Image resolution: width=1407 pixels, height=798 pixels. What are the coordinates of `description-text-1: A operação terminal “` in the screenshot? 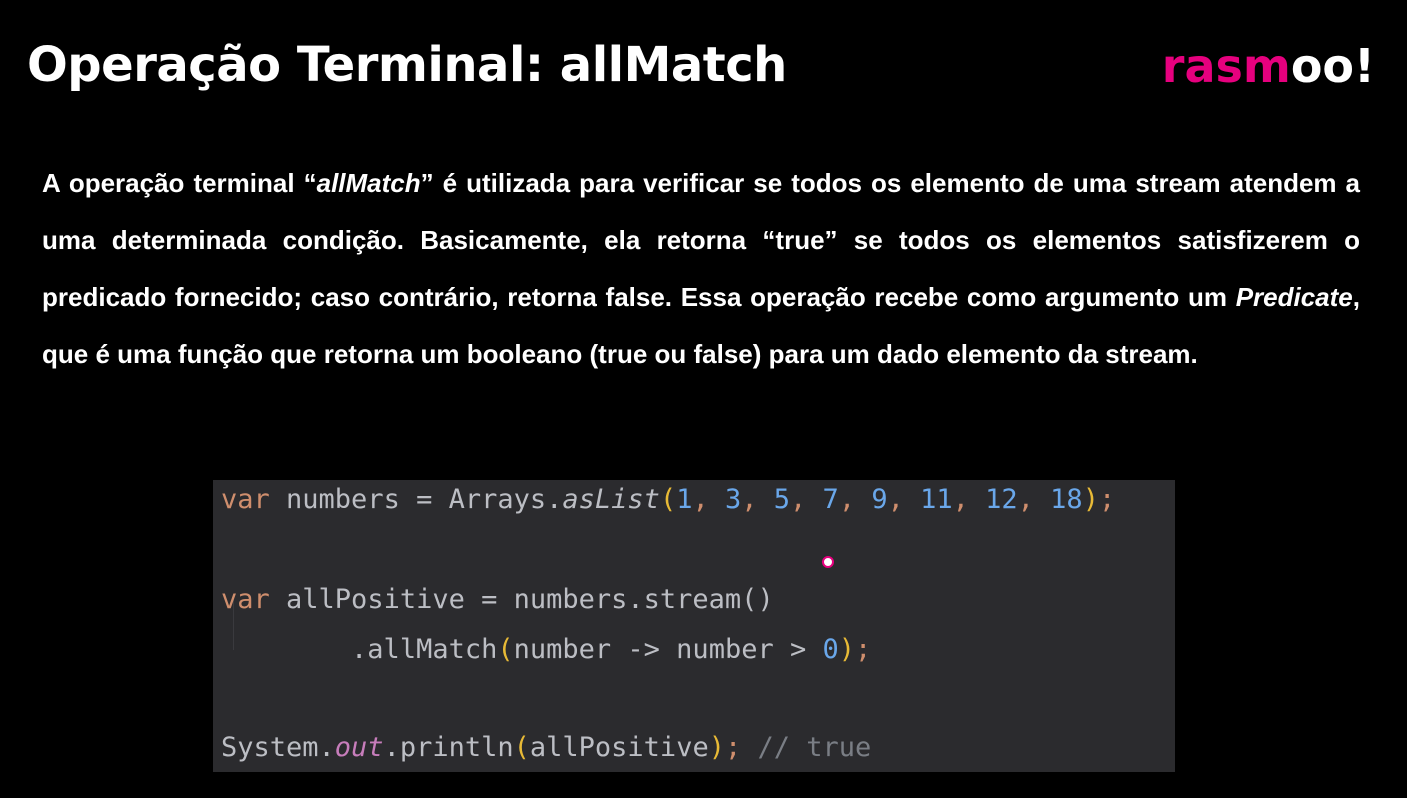 It's located at (179, 183).